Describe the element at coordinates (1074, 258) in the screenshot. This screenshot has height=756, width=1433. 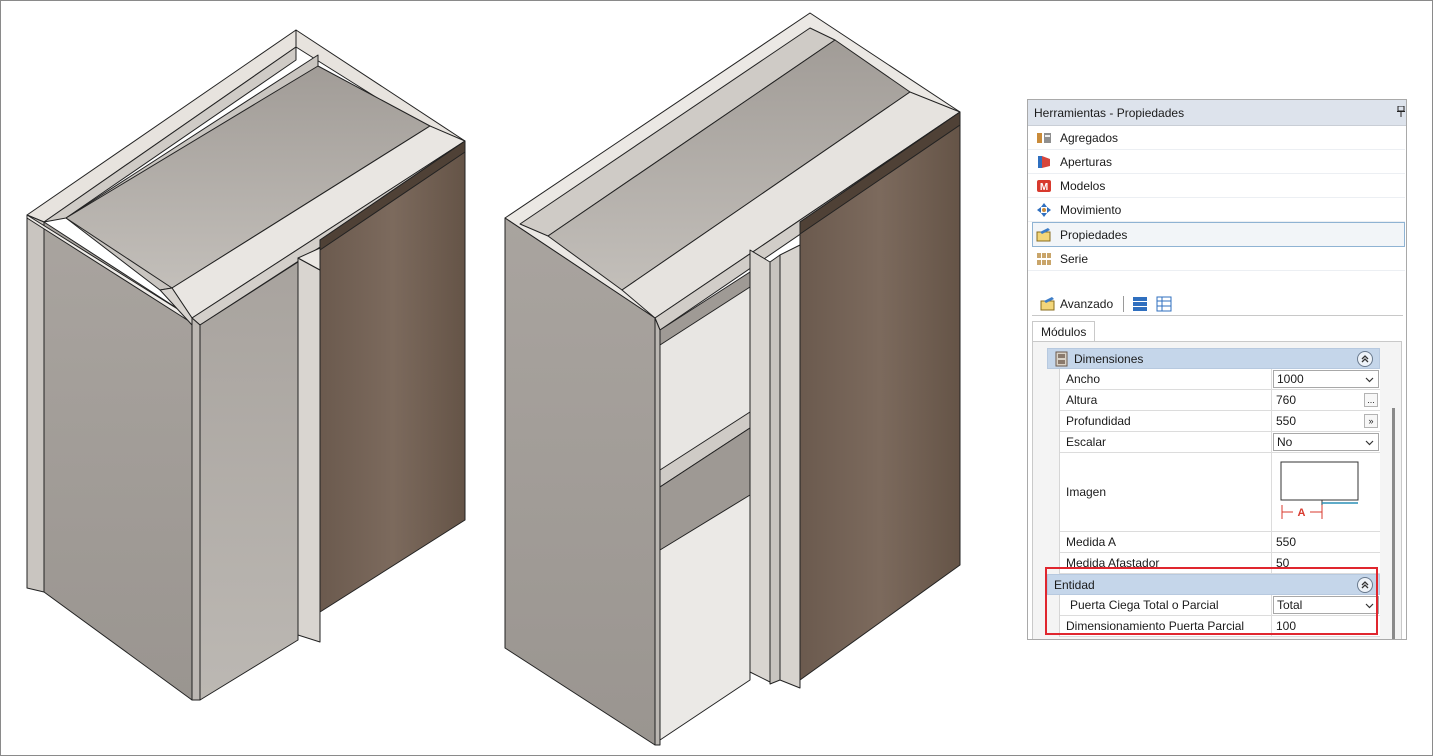
I see `nav-label: Serie` at that location.